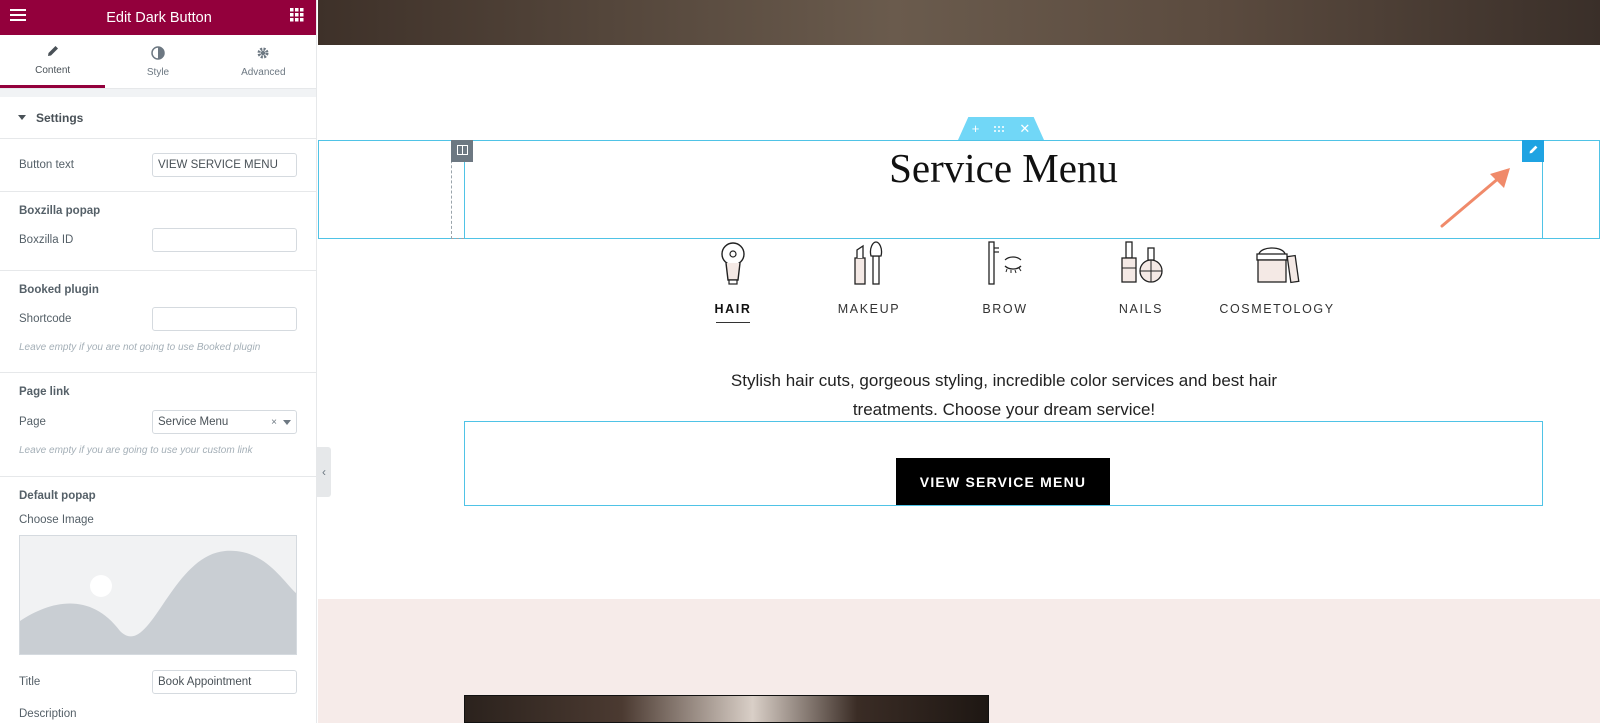 This screenshot has height=723, width=1600. Describe the element at coordinates (281, 422) in the screenshot. I see `select-controls: ×` at that location.